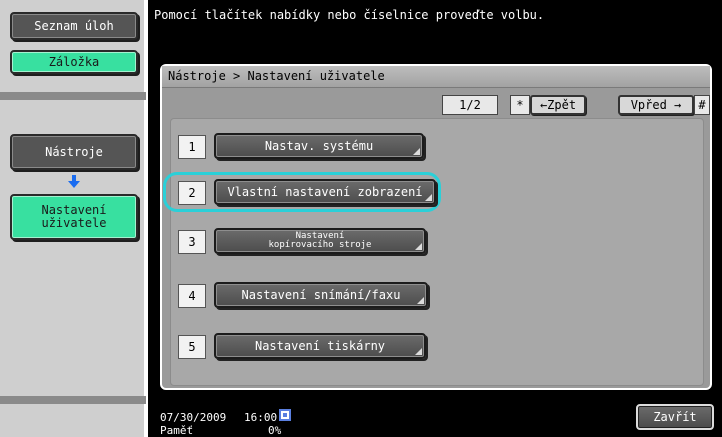 This screenshot has width=722, height=437. What do you see at coordinates (520, 105) in the screenshot?
I see `star-key: *` at bounding box center [520, 105].